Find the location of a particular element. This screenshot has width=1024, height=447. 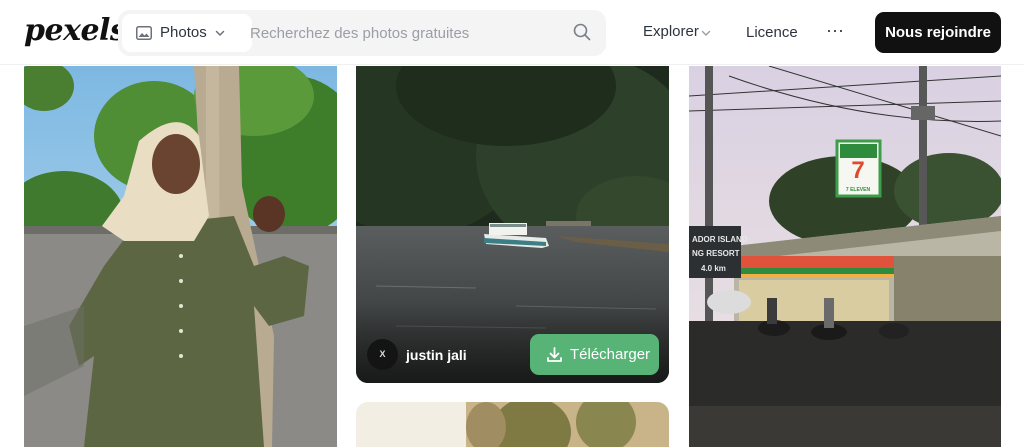

photo-card-plant is located at coordinates (512, 424).